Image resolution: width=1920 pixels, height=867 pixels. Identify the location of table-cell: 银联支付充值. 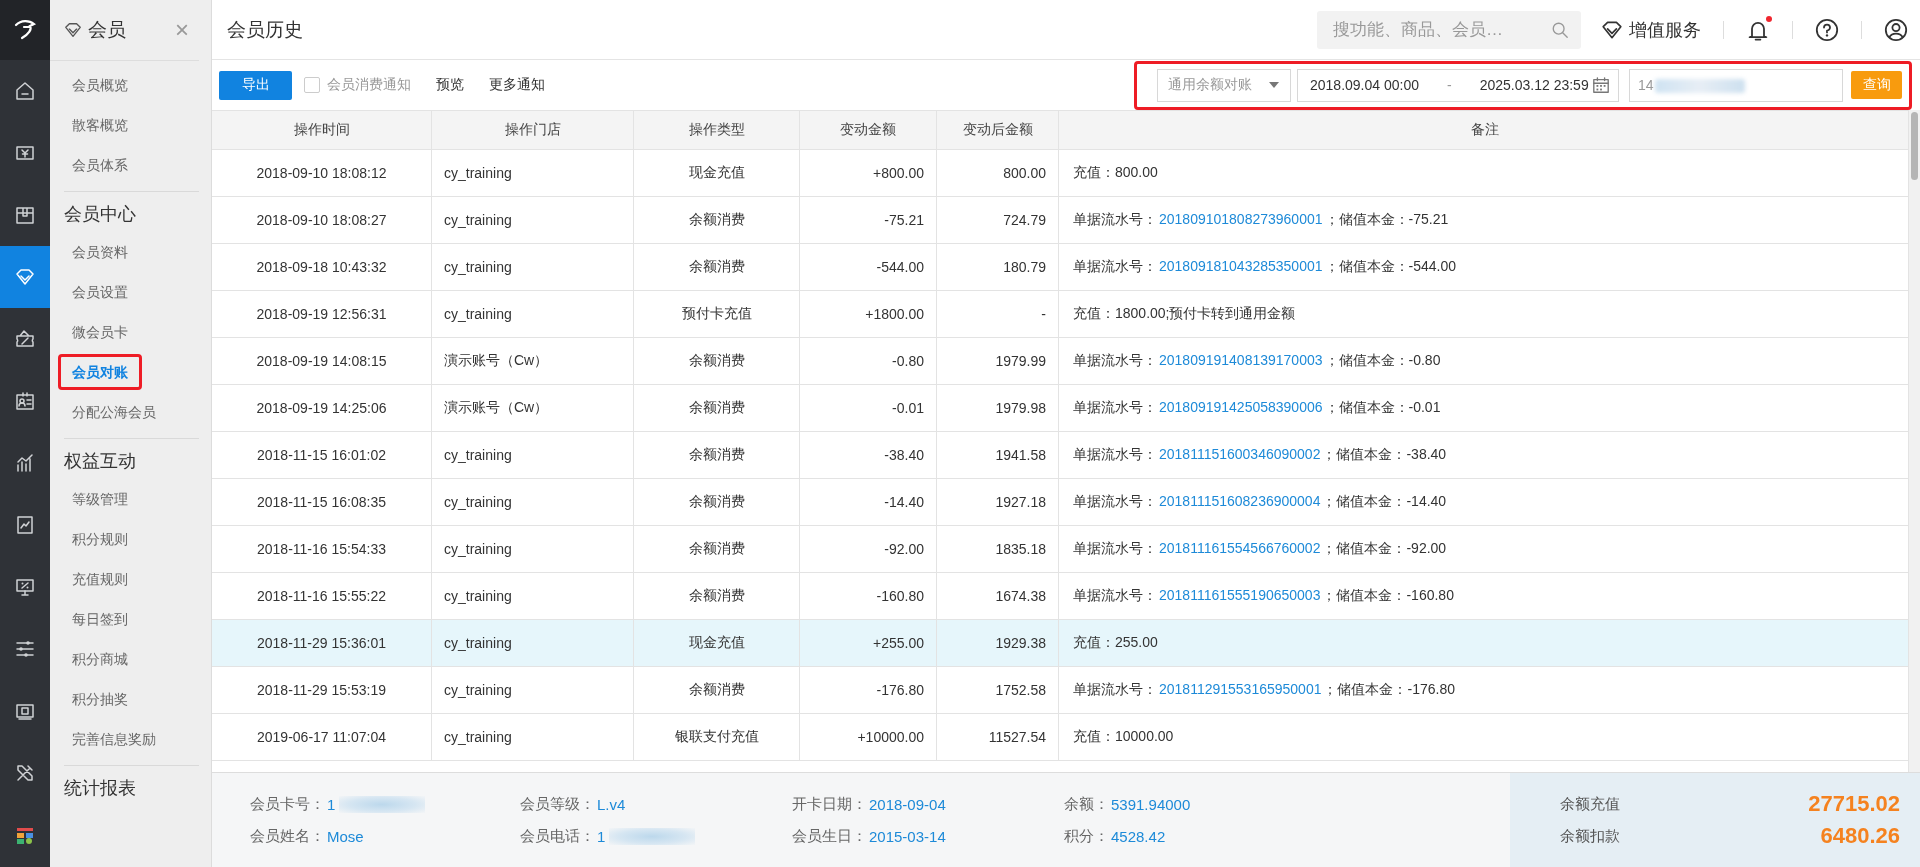
(717, 737).